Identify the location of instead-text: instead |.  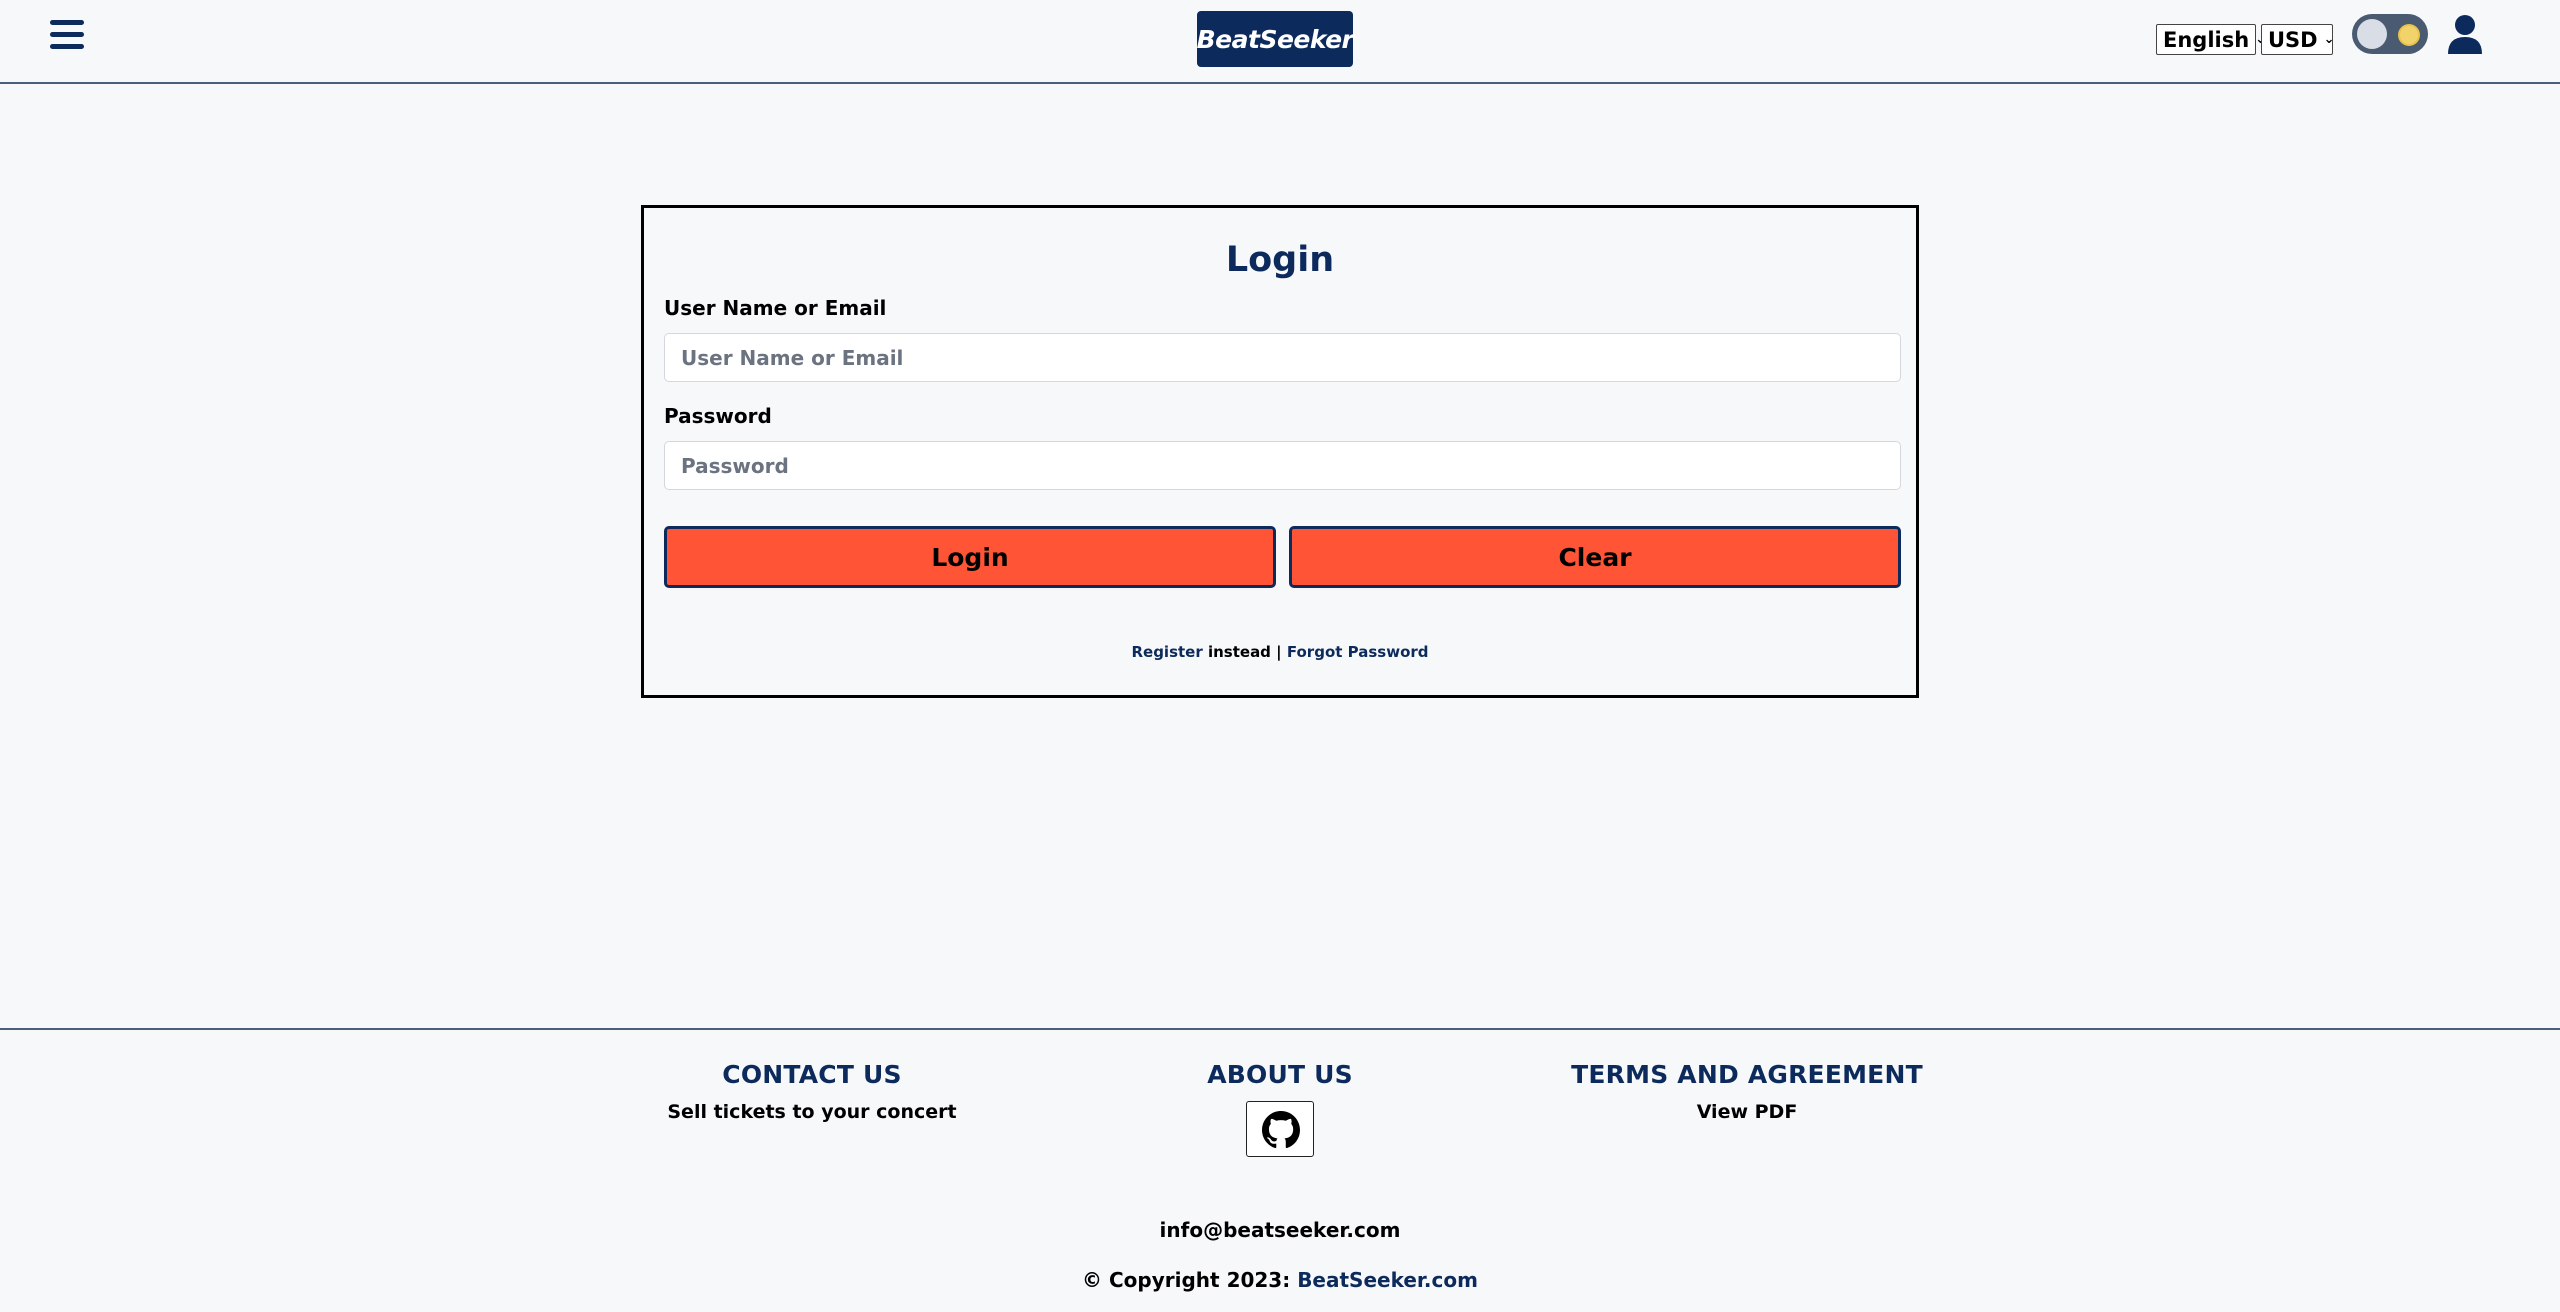
(1244, 652).